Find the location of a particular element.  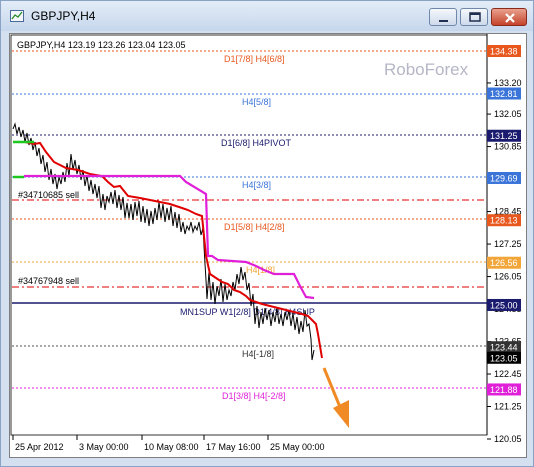

level-label-h4-5-8: H4[5/8] is located at coordinates (256, 102).